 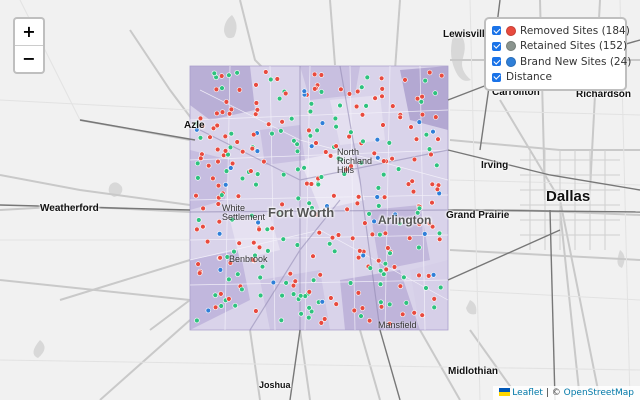 What do you see at coordinates (561, 31) in the screenshot?
I see `layer-toggle-removed-sites: Removed Sites (184)` at bounding box center [561, 31].